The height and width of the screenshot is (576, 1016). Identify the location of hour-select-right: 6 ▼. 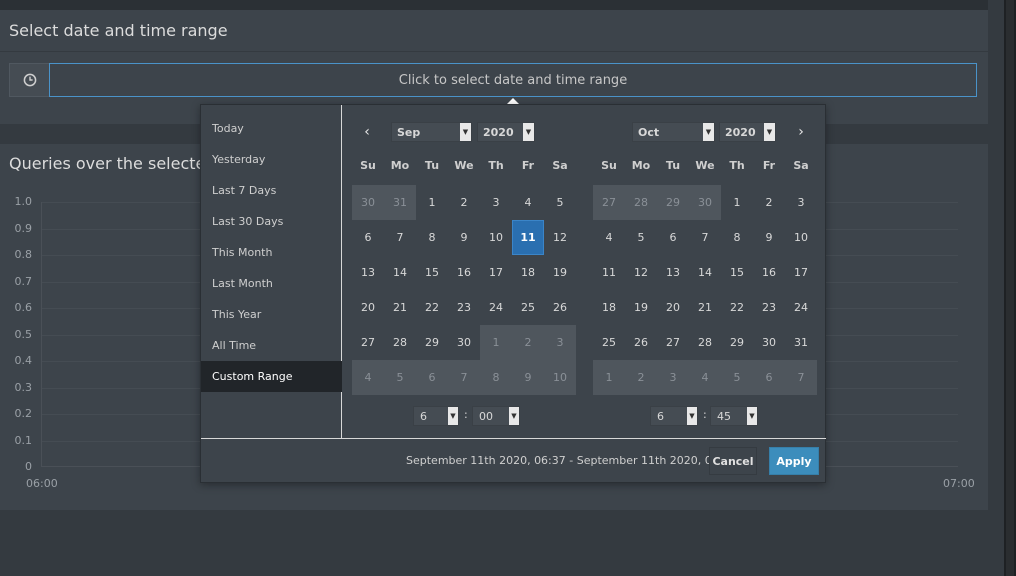
(674, 416).